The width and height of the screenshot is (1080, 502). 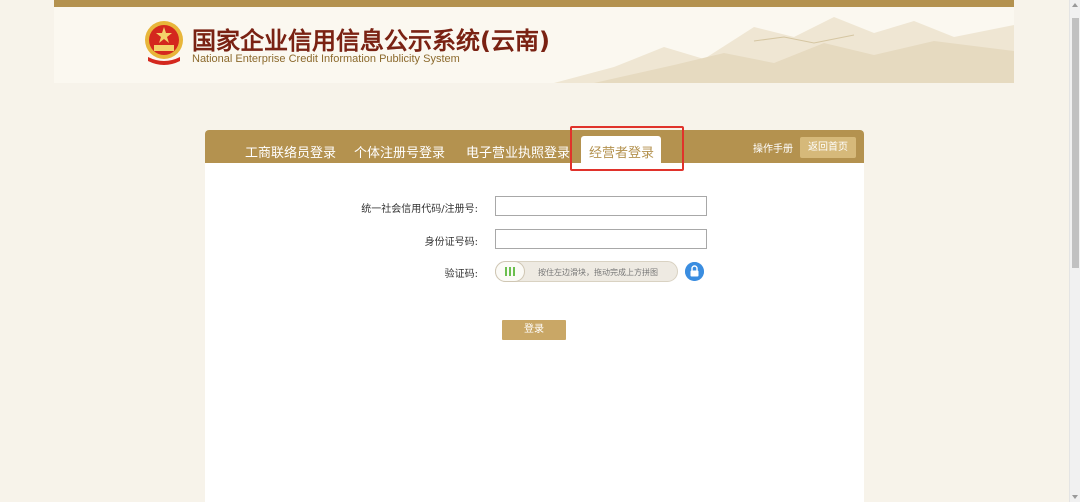 What do you see at coordinates (510, 271) in the screenshot?
I see `slider-grip-icon` at bounding box center [510, 271].